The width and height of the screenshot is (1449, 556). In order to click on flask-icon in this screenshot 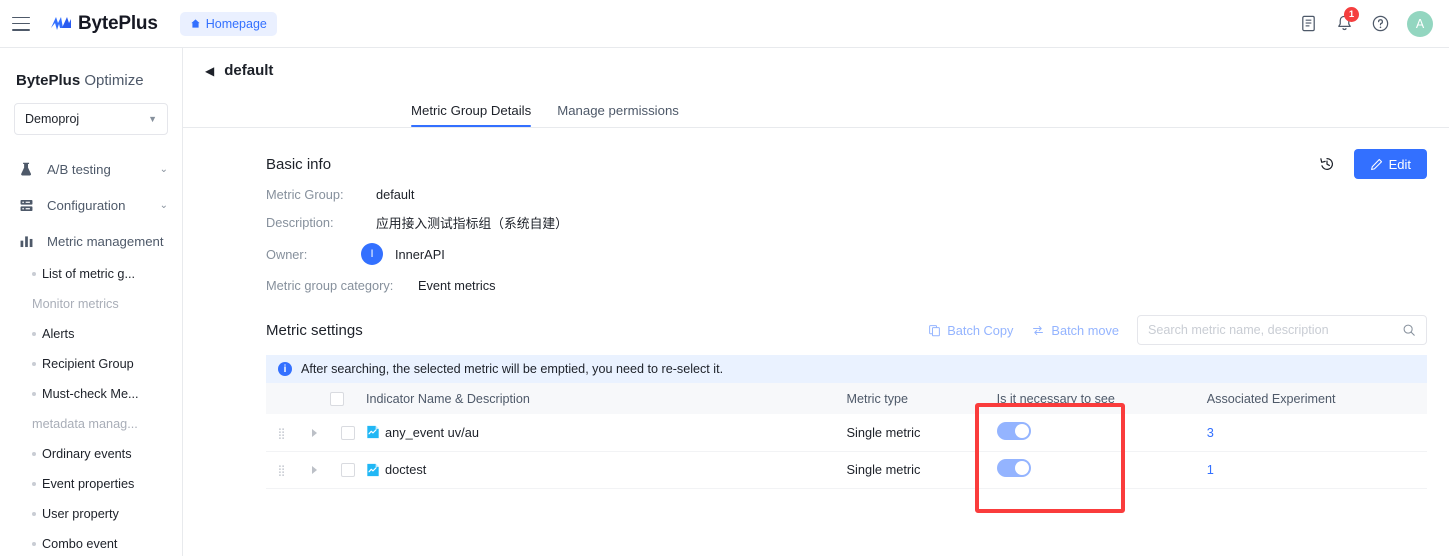, I will do `click(26, 168)`.